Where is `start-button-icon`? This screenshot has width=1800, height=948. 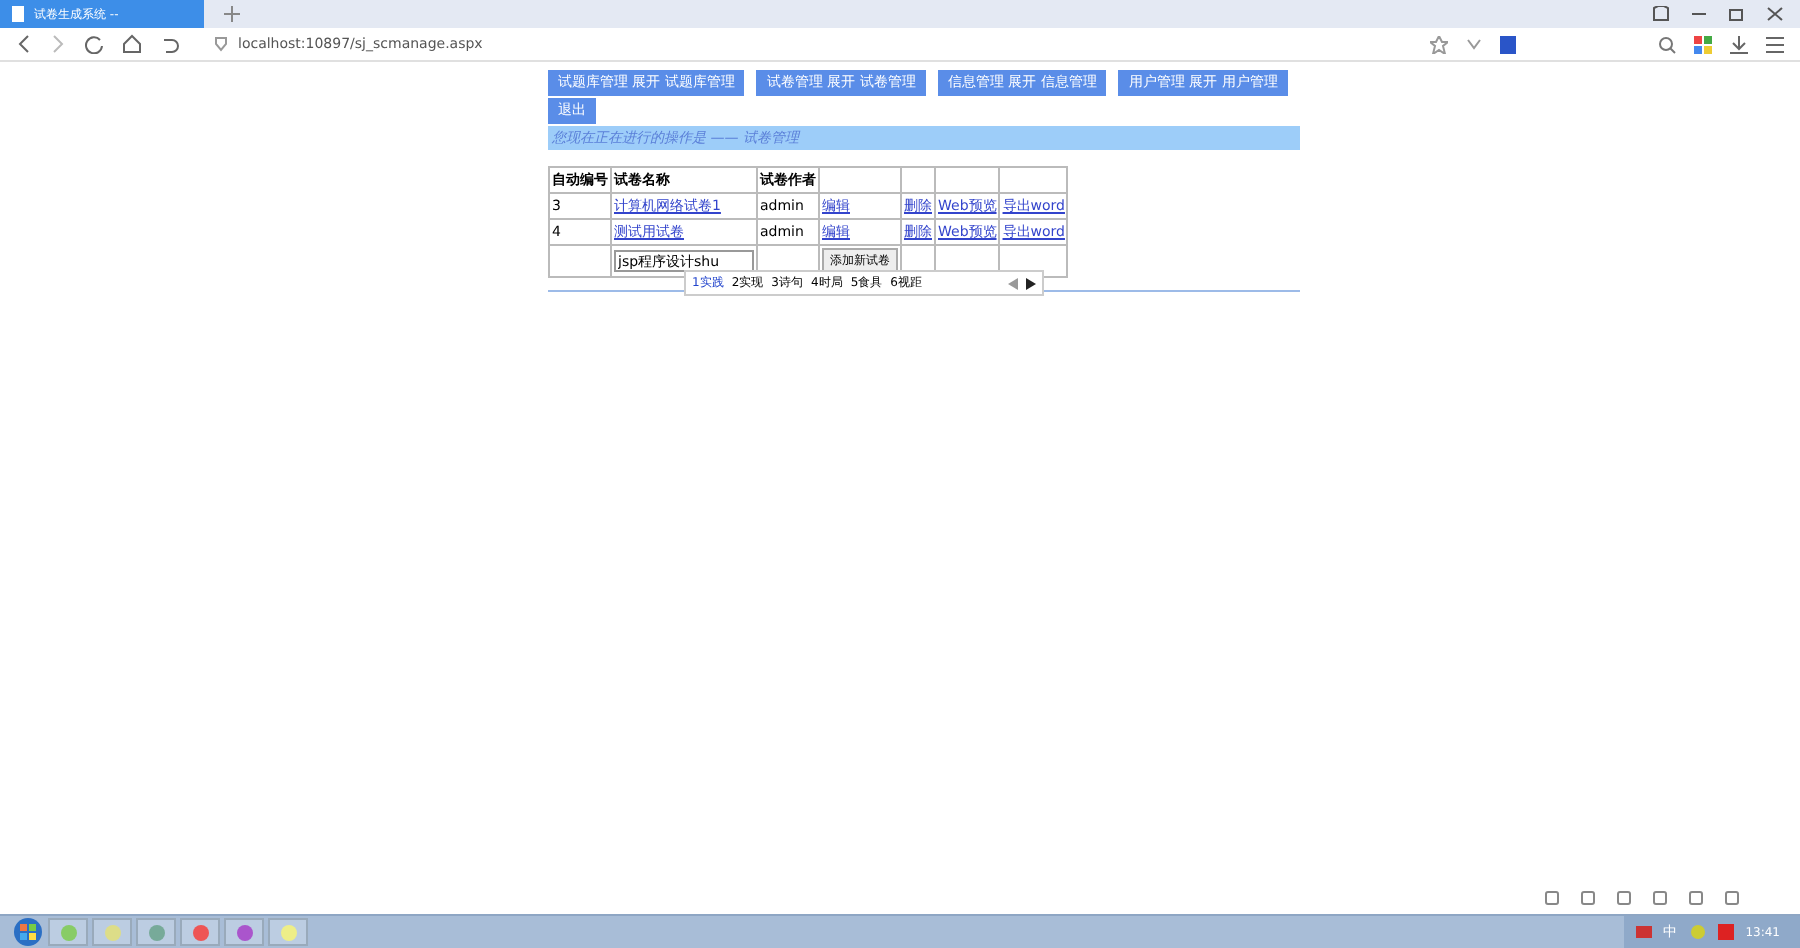 start-button-icon is located at coordinates (28, 932).